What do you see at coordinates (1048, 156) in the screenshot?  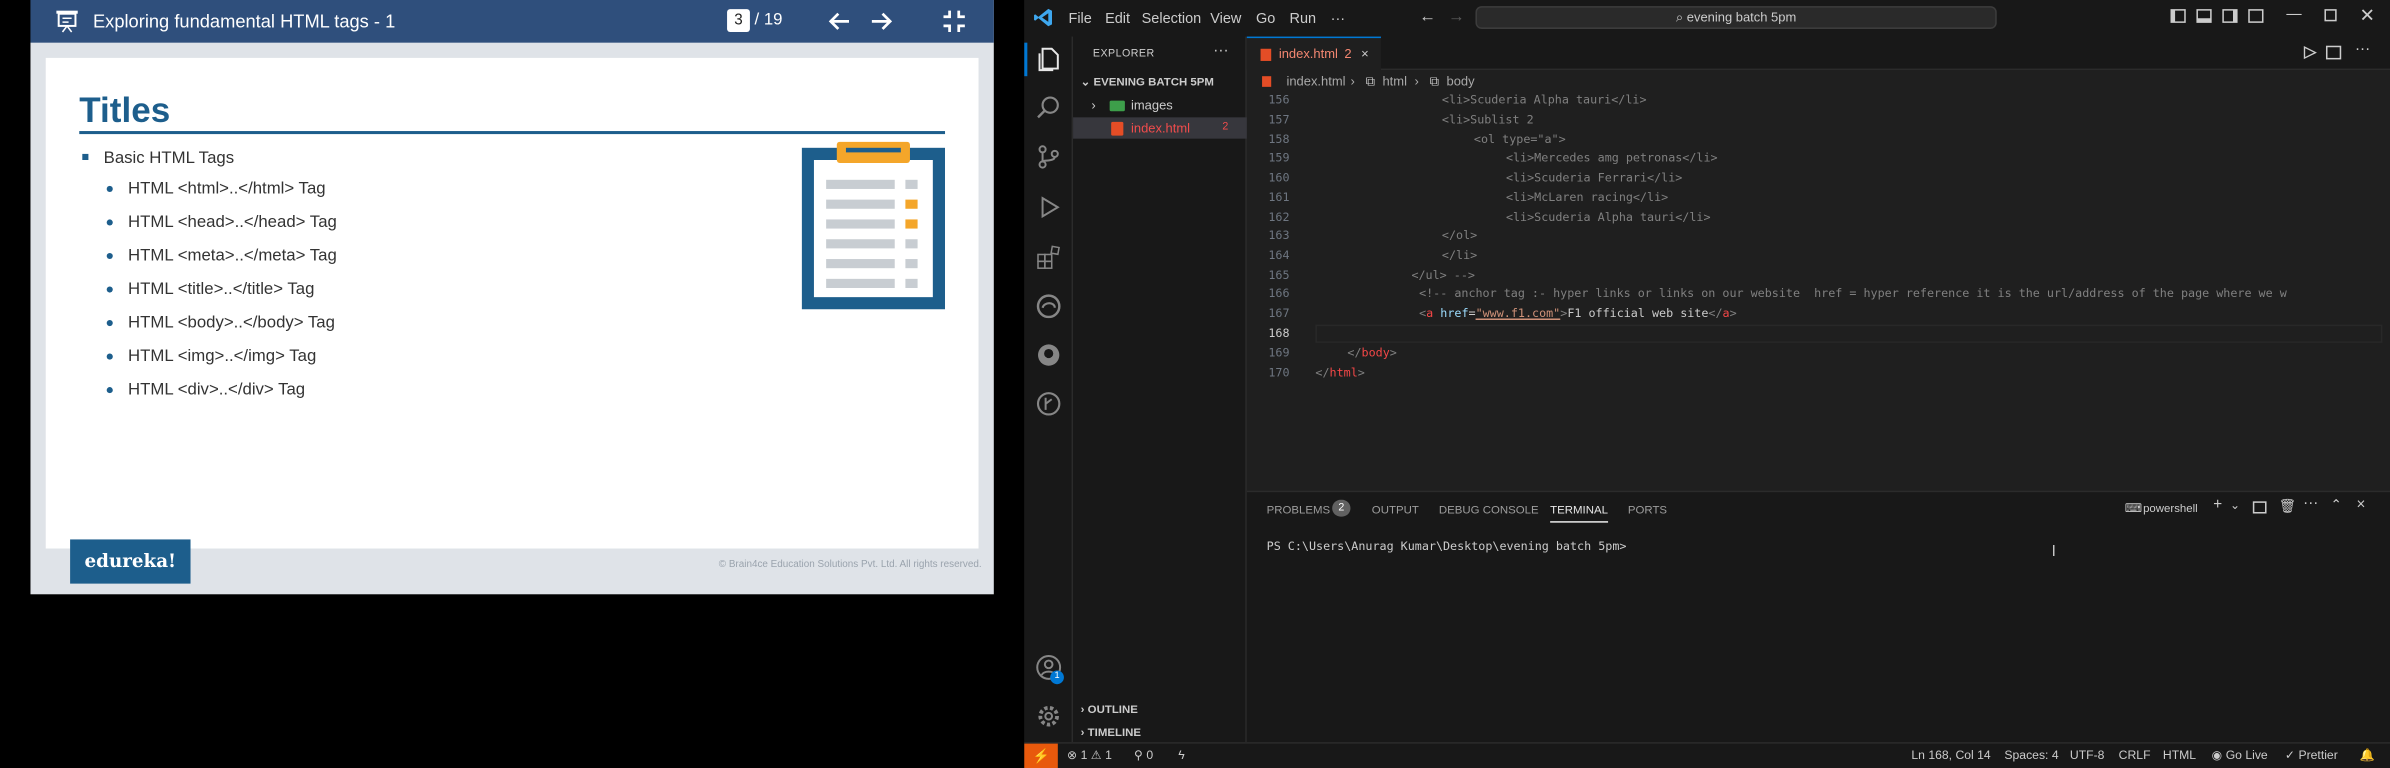 I see `source-control-icon` at bounding box center [1048, 156].